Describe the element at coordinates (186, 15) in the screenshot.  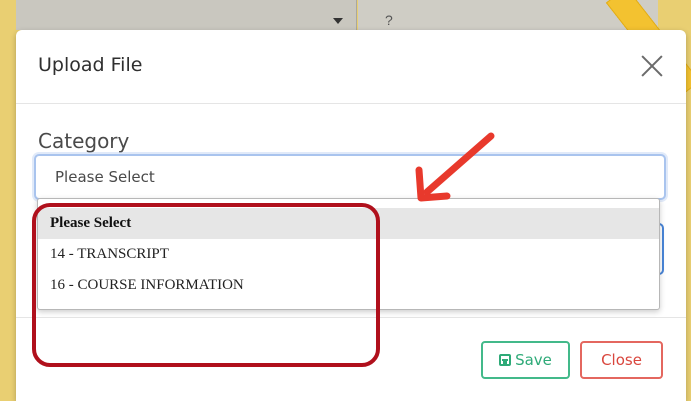
I see `background-select` at that location.